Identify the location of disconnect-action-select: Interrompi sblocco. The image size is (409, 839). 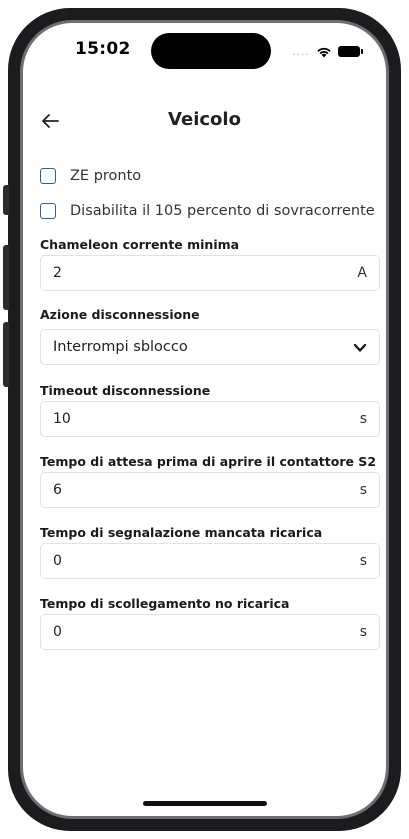
(210, 347).